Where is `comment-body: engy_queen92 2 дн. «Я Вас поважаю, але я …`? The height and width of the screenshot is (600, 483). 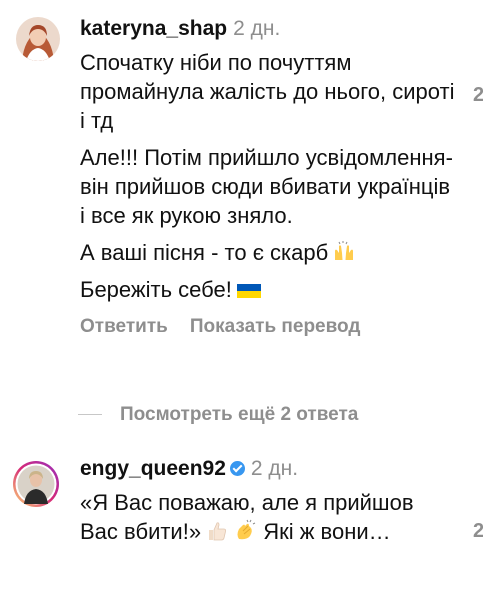 comment-body: engy_queen92 2 дн. «Я Вас поважаю, але я … is located at coordinates (268, 501).